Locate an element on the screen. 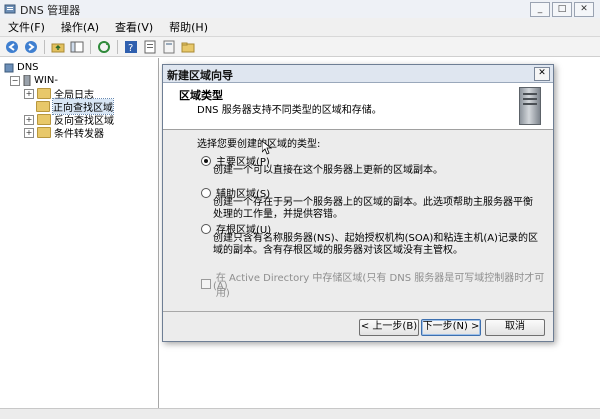 This screenshot has width=600, height=419. menu-file: 文件(F) is located at coordinates (26, 27).